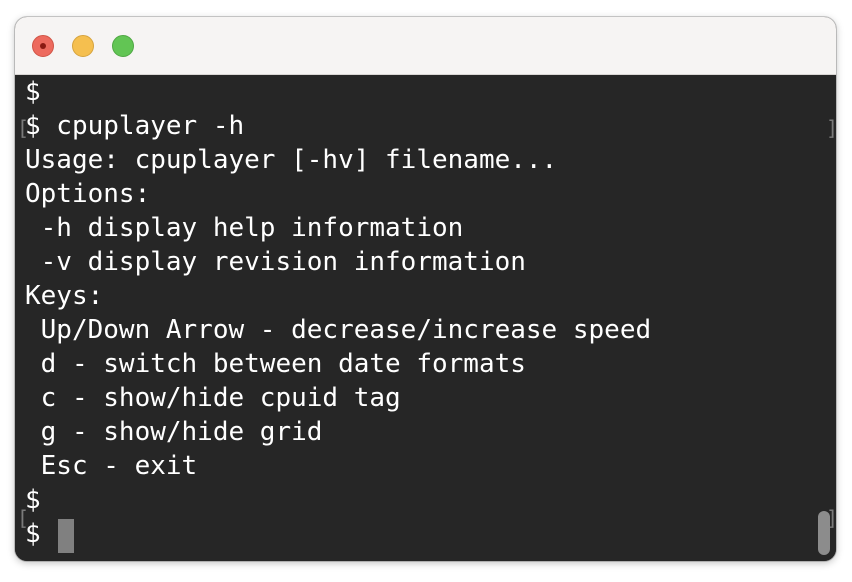  I want to click on text-cursor, so click(66, 536).